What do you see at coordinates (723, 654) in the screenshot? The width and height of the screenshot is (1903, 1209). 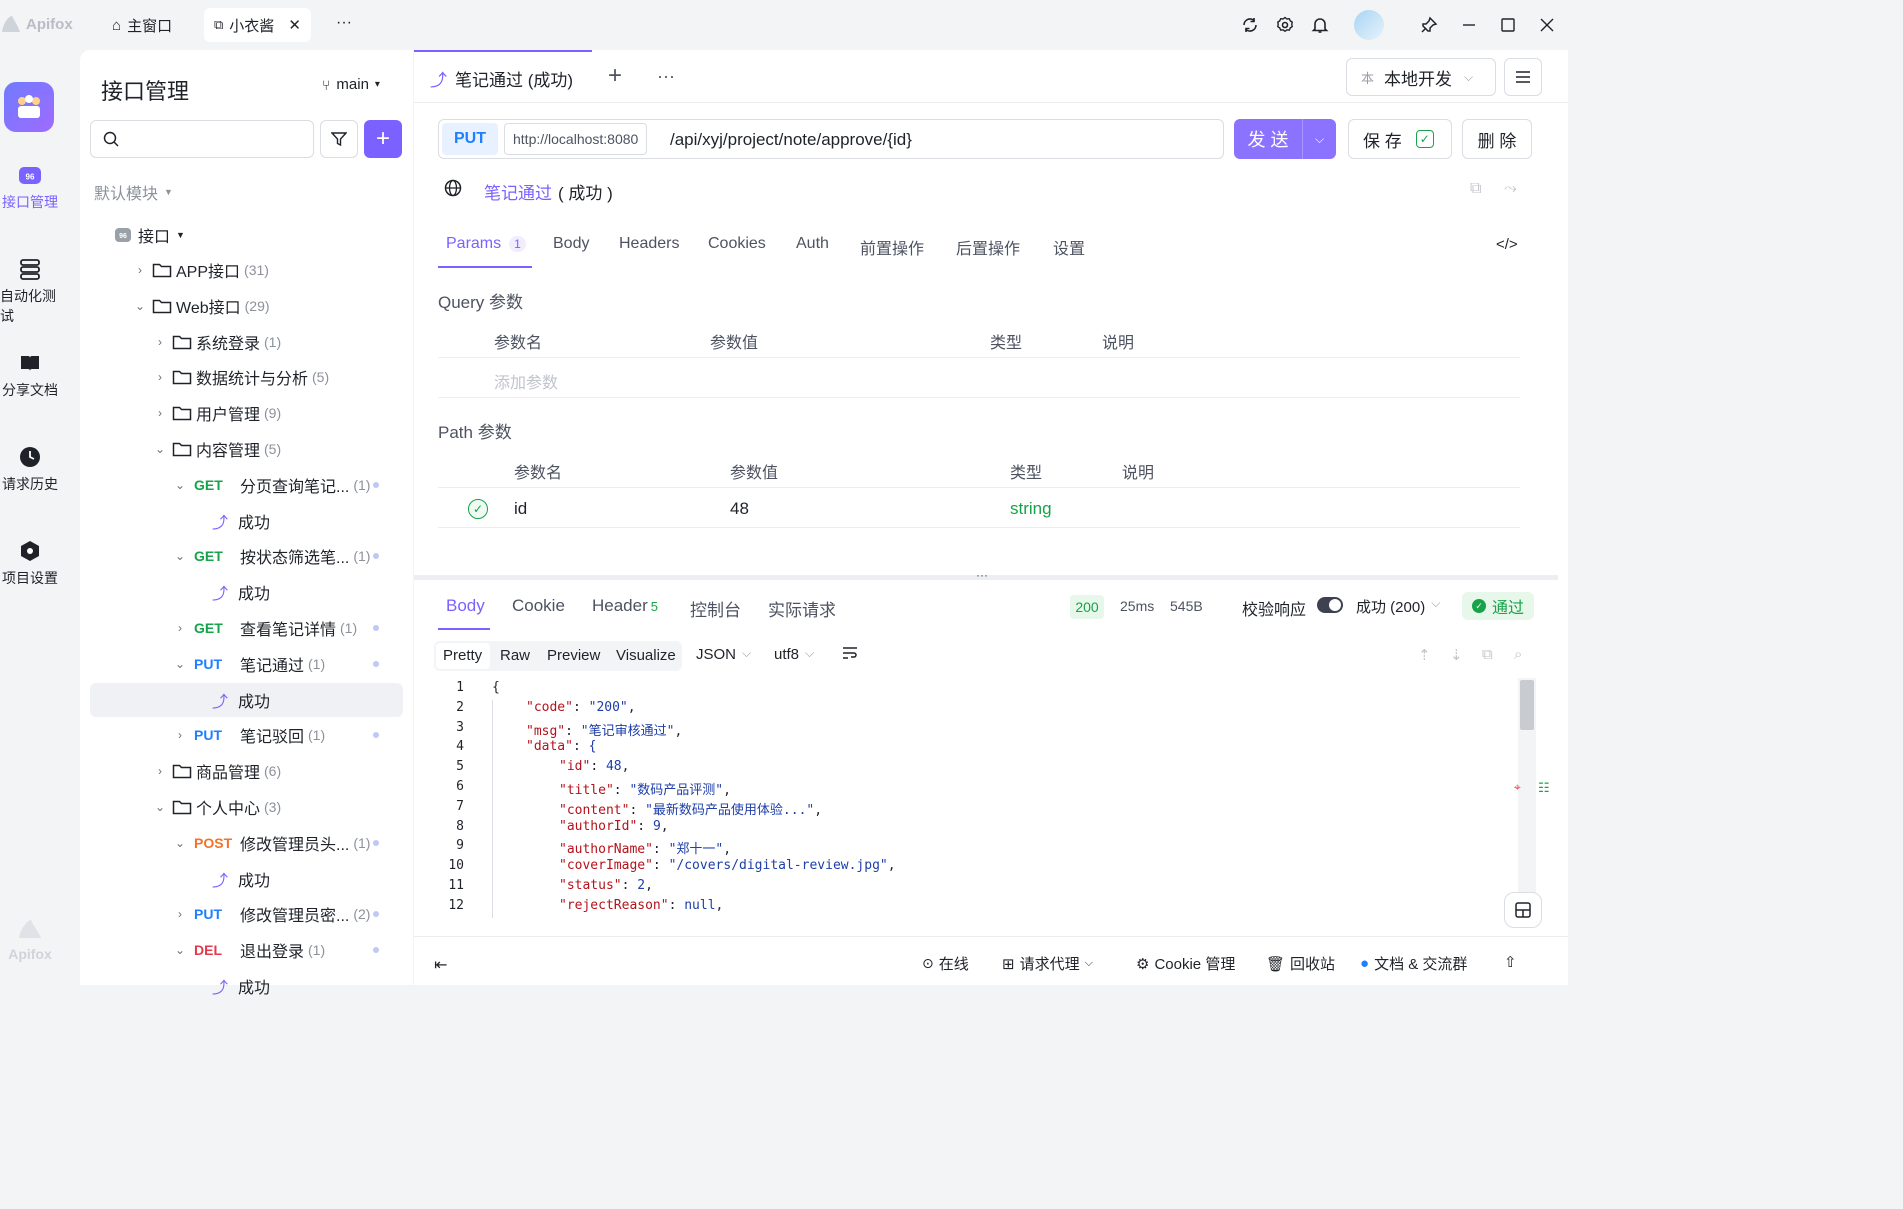 I see `format-select: JSON ⌵` at bounding box center [723, 654].